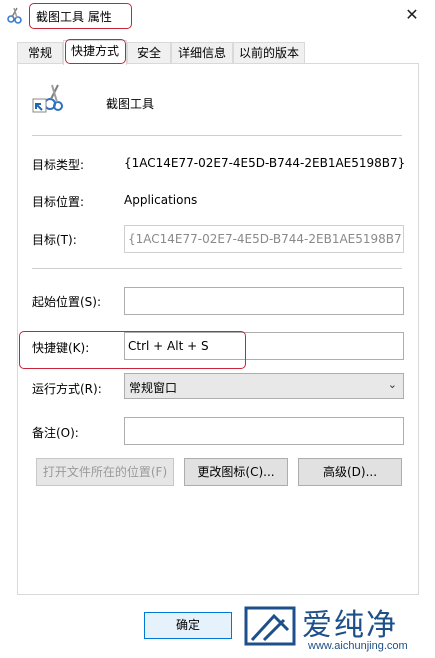  Describe the element at coordinates (14, 15) in the screenshot. I see `scissors-icon` at that location.